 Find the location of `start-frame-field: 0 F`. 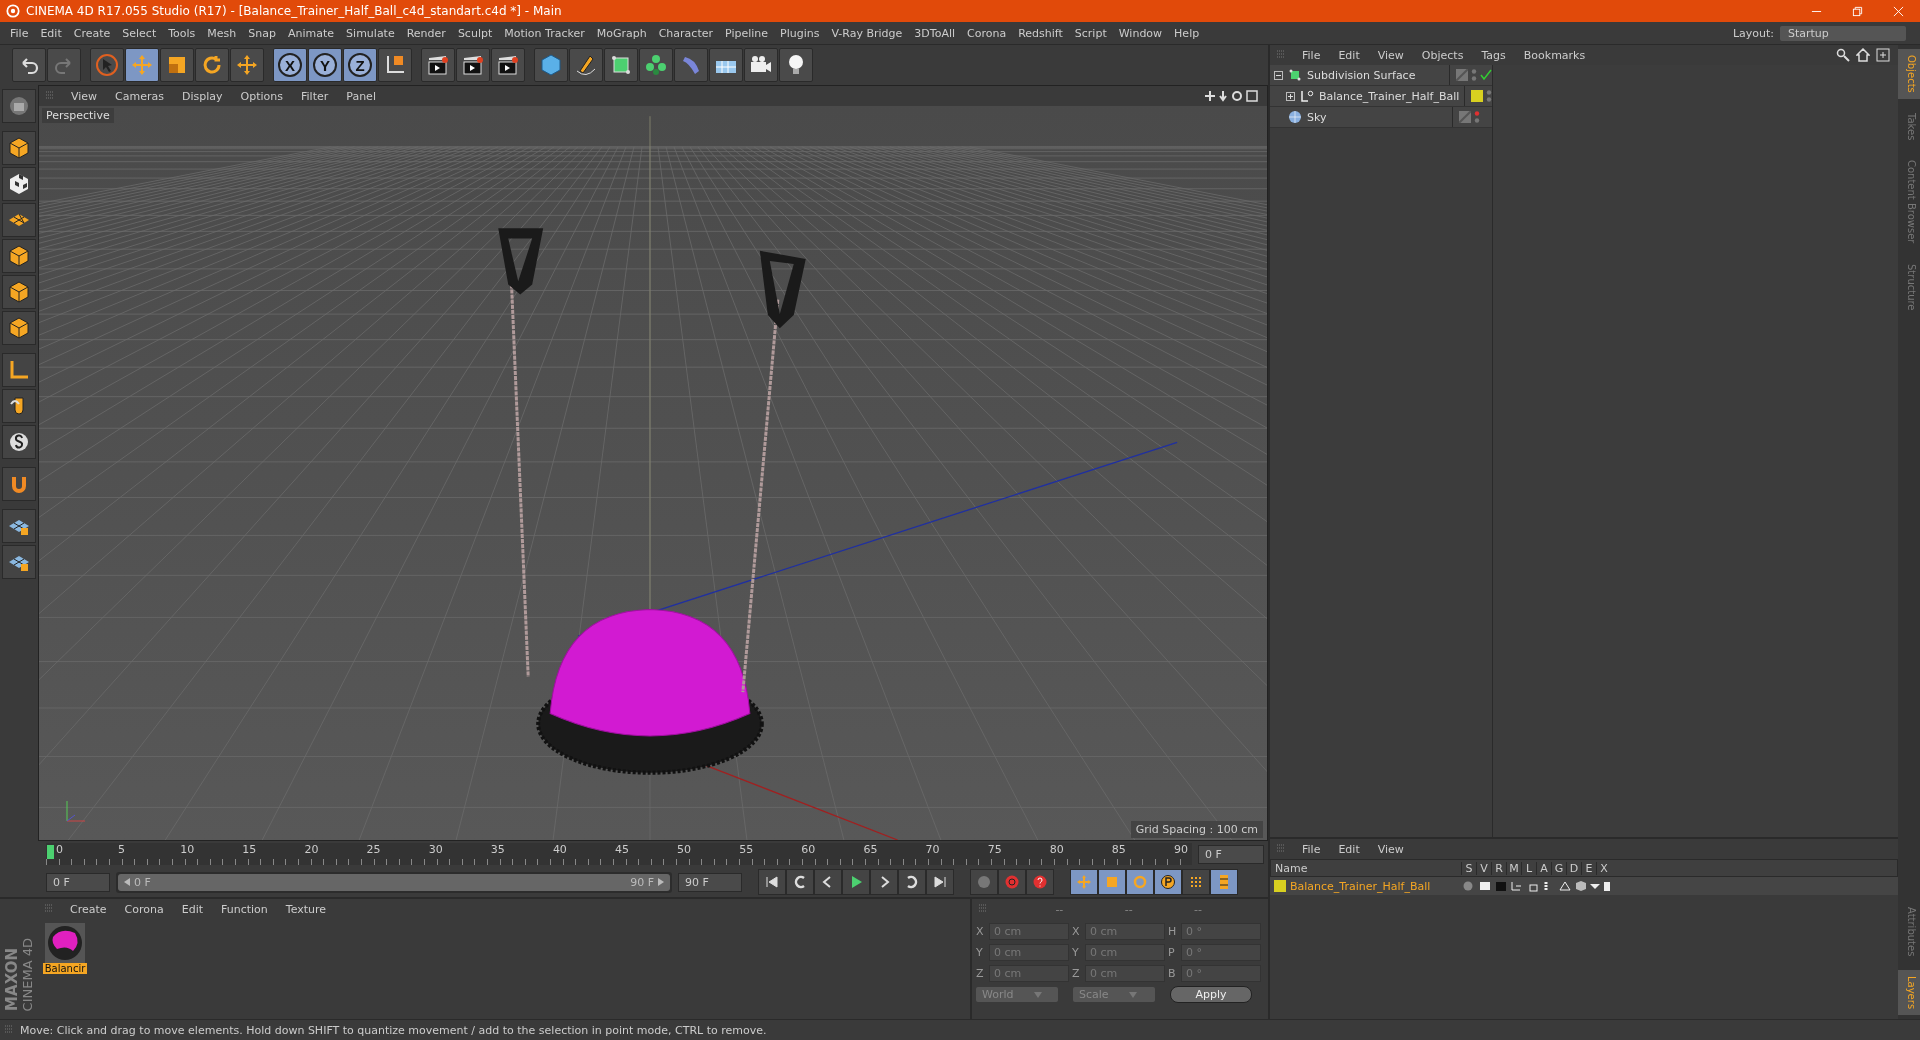

start-frame-field: 0 F is located at coordinates (78, 882).